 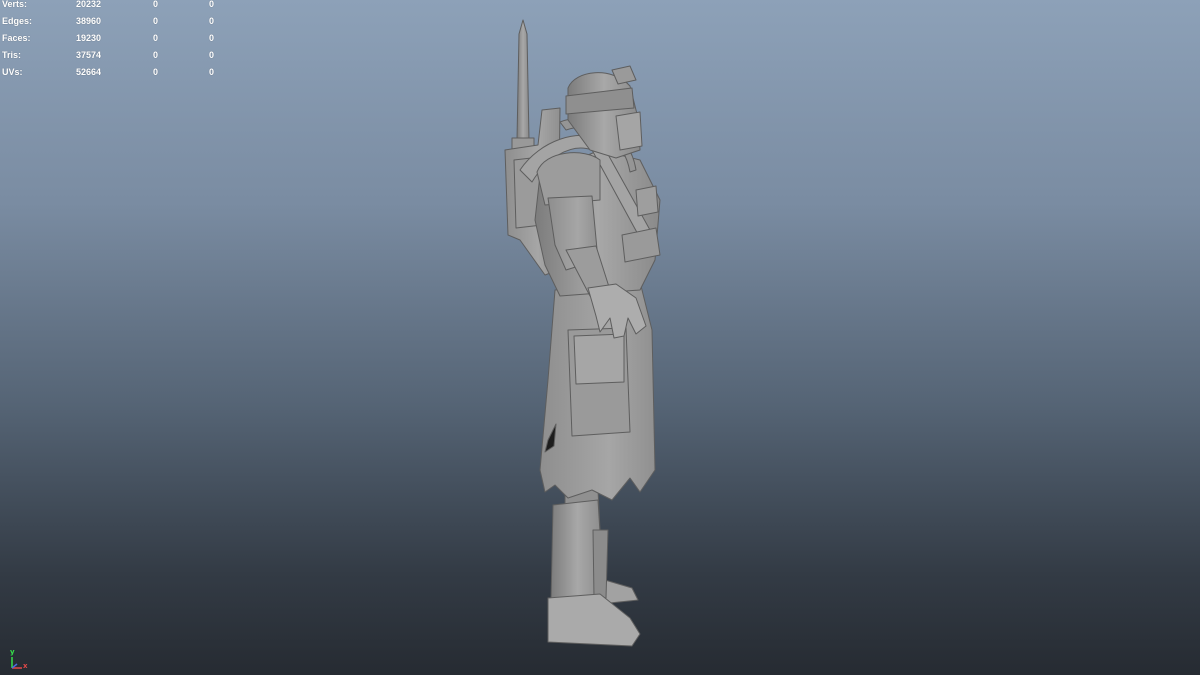 What do you see at coordinates (647, 201) in the screenshot?
I see `chest-valve` at bounding box center [647, 201].